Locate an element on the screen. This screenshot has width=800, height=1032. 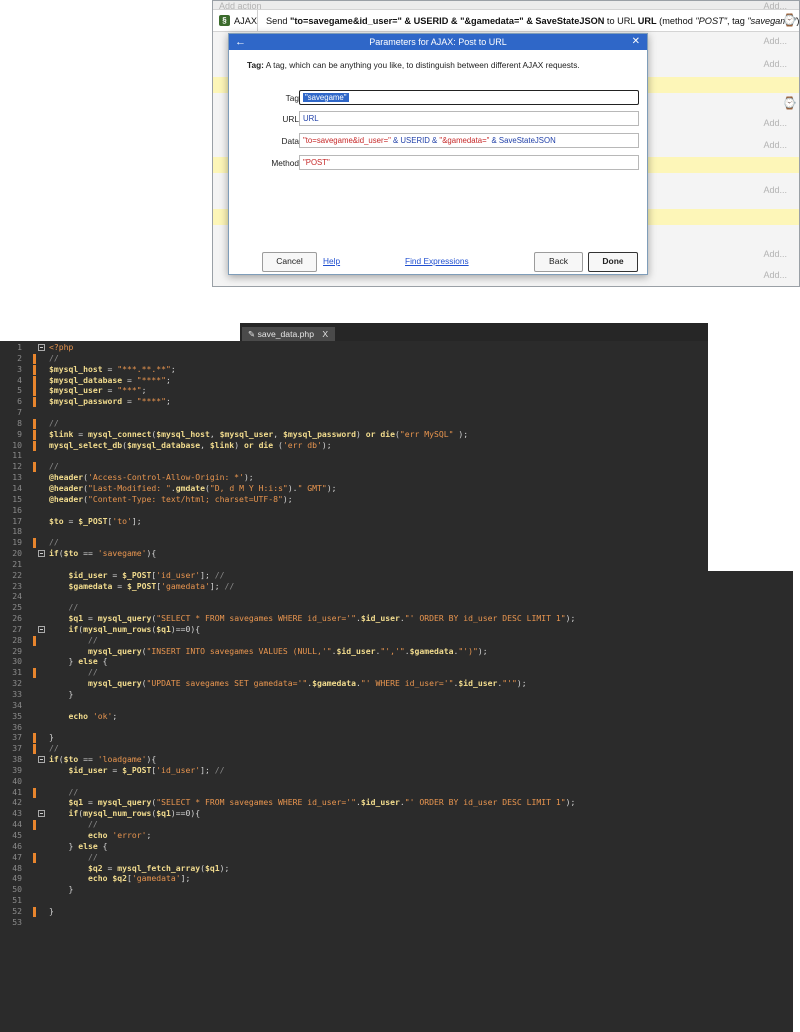
code-token: = is located at coordinates (129, 401).